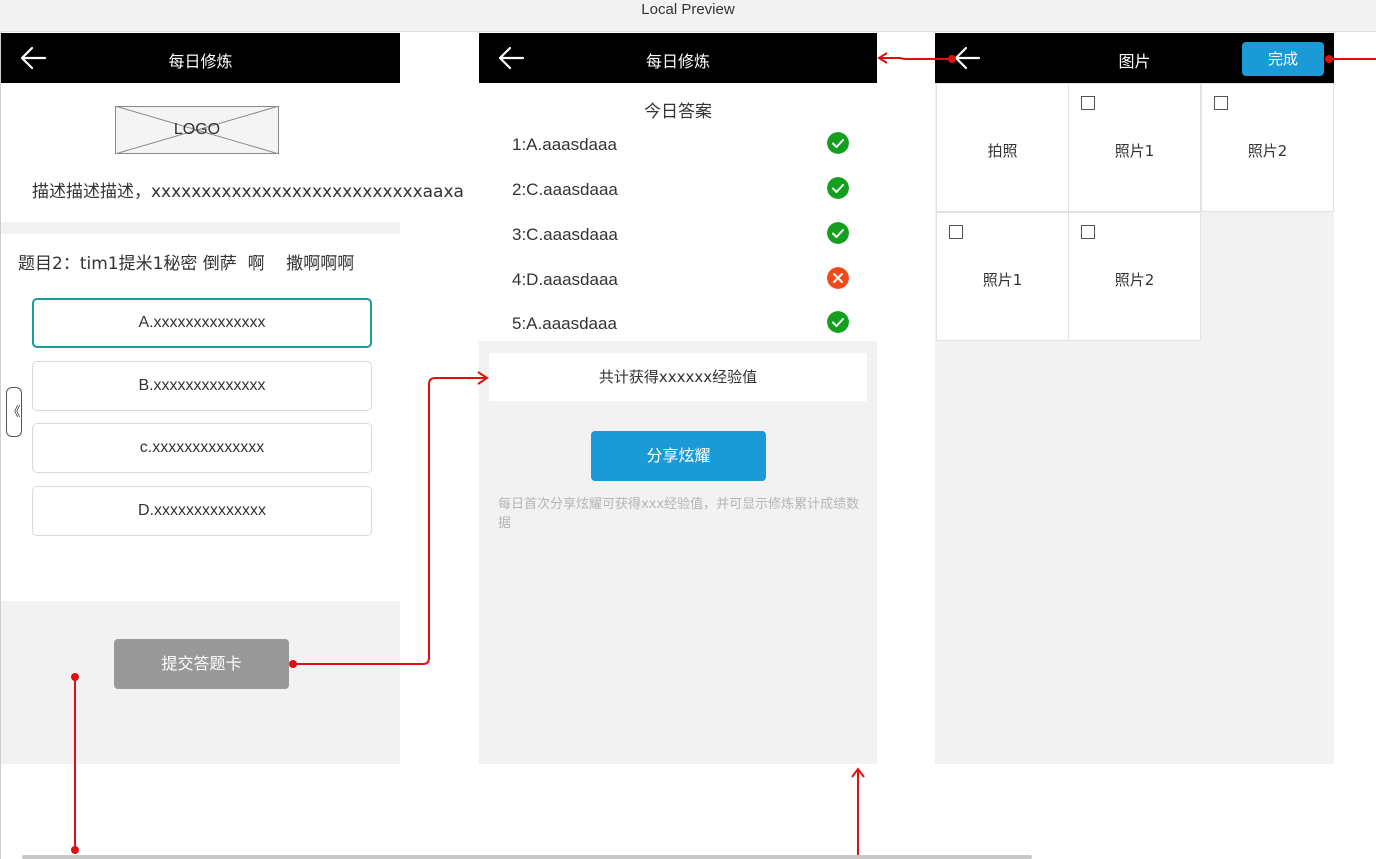 The image size is (1376, 859). I want to click on connector-submit-to-answers, so click(389, 519).